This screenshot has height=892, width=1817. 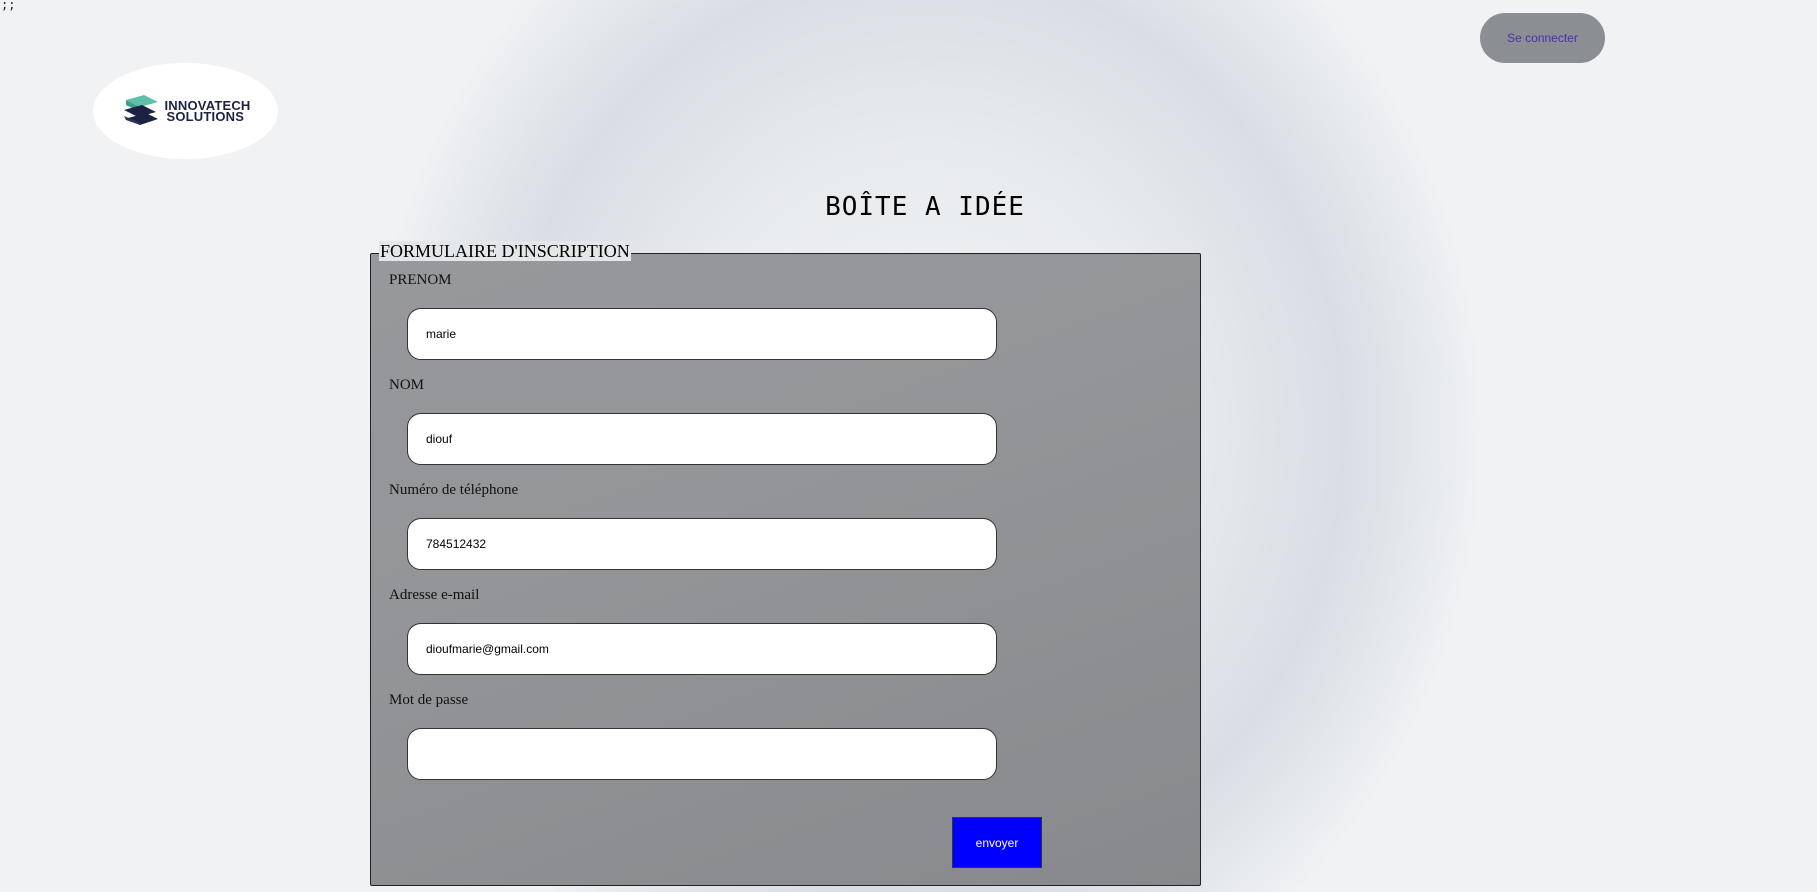 I want to click on password-label: Mot de passe, so click(x=429, y=700).